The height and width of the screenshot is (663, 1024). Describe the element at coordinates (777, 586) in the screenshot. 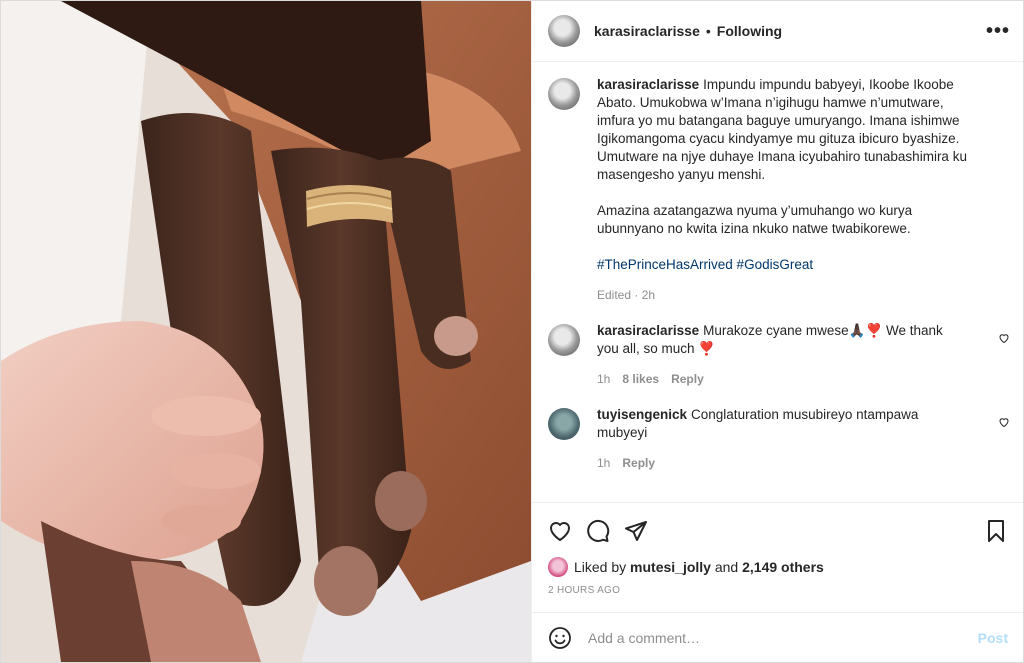

I see `post-timestamp: 2 HOURS AGO` at that location.